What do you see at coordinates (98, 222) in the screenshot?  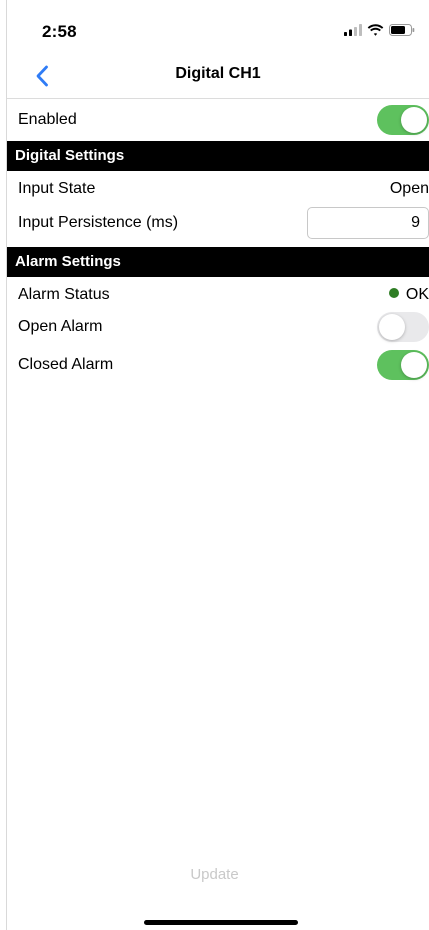 I see `input-persistence-label: Input Persistence (ms)` at bounding box center [98, 222].